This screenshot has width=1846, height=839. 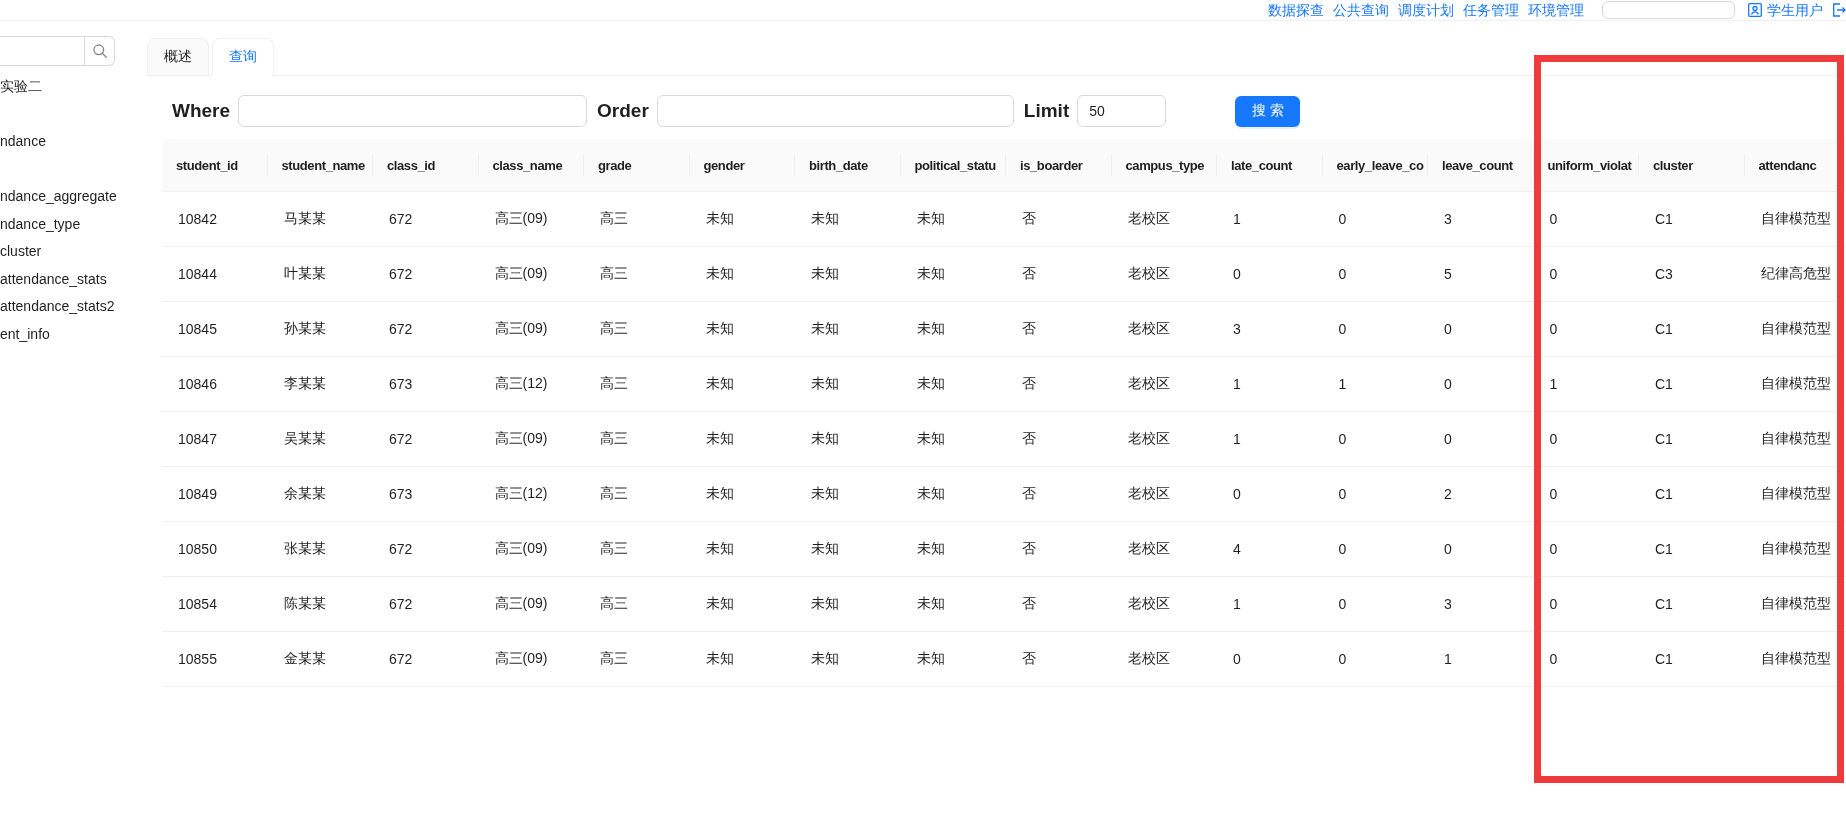 What do you see at coordinates (25, 334) in the screenshot?
I see `tree-item: ent_info` at bounding box center [25, 334].